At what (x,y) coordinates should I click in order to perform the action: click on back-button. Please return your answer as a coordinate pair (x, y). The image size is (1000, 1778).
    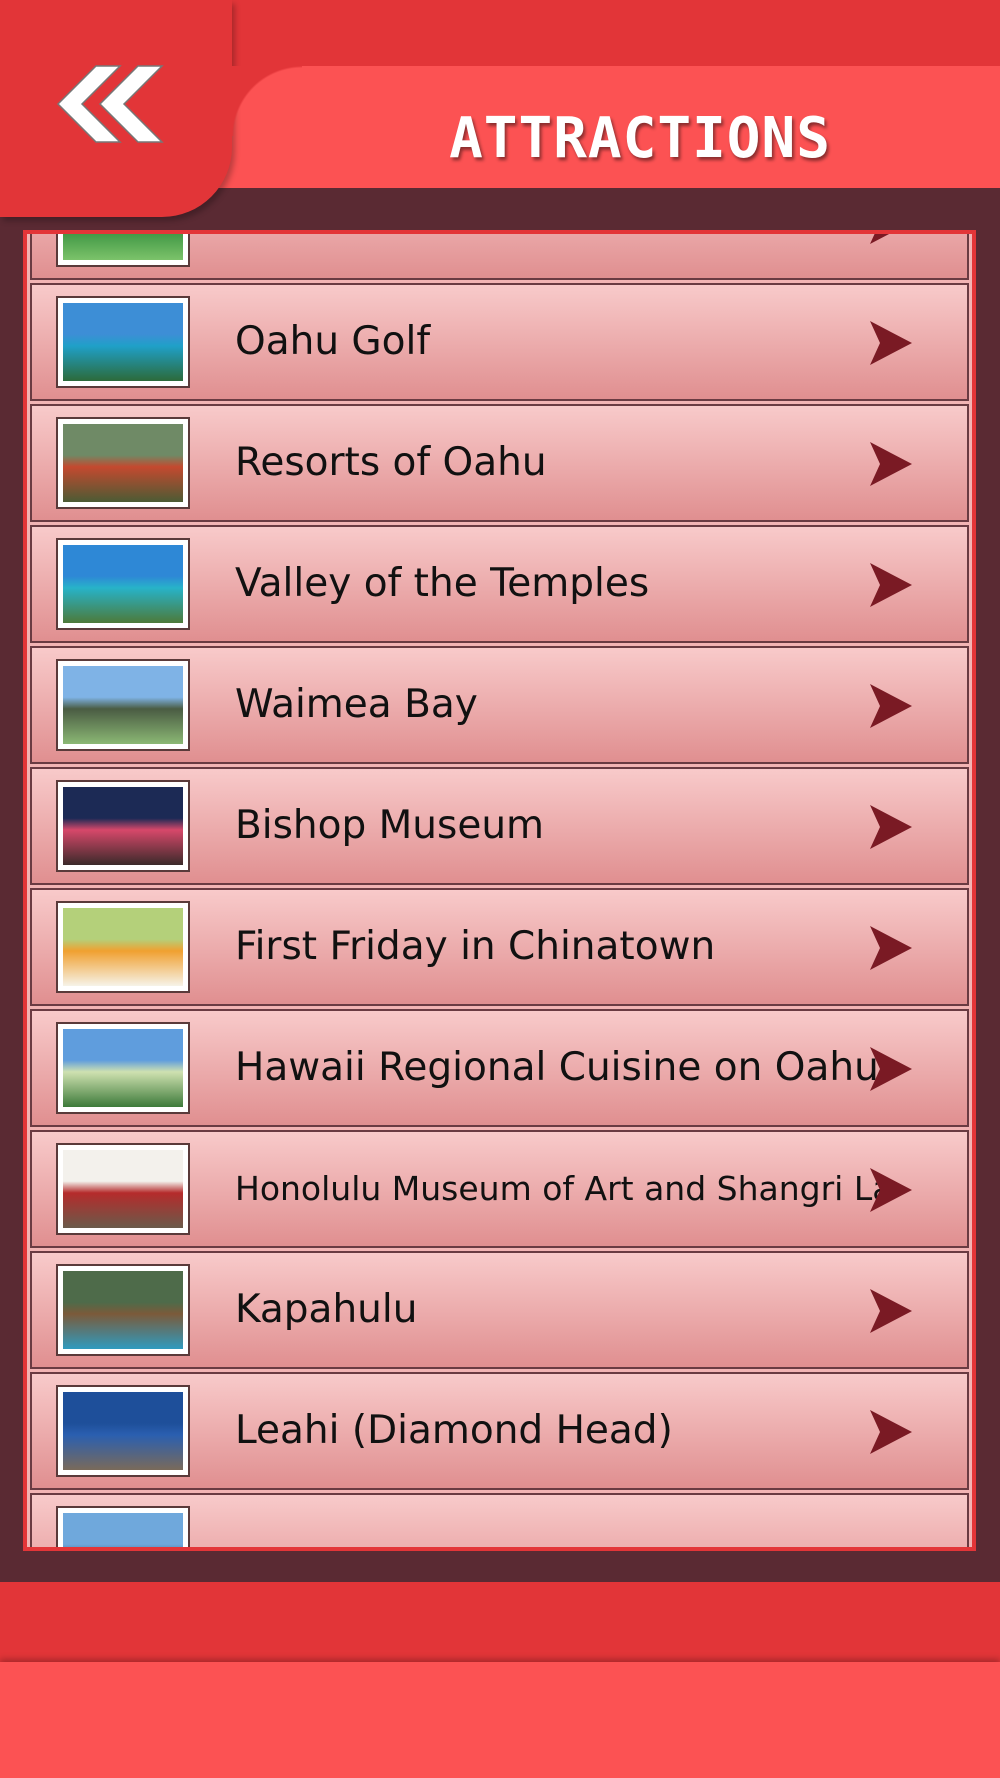
    Looking at the image, I should click on (151, 108).